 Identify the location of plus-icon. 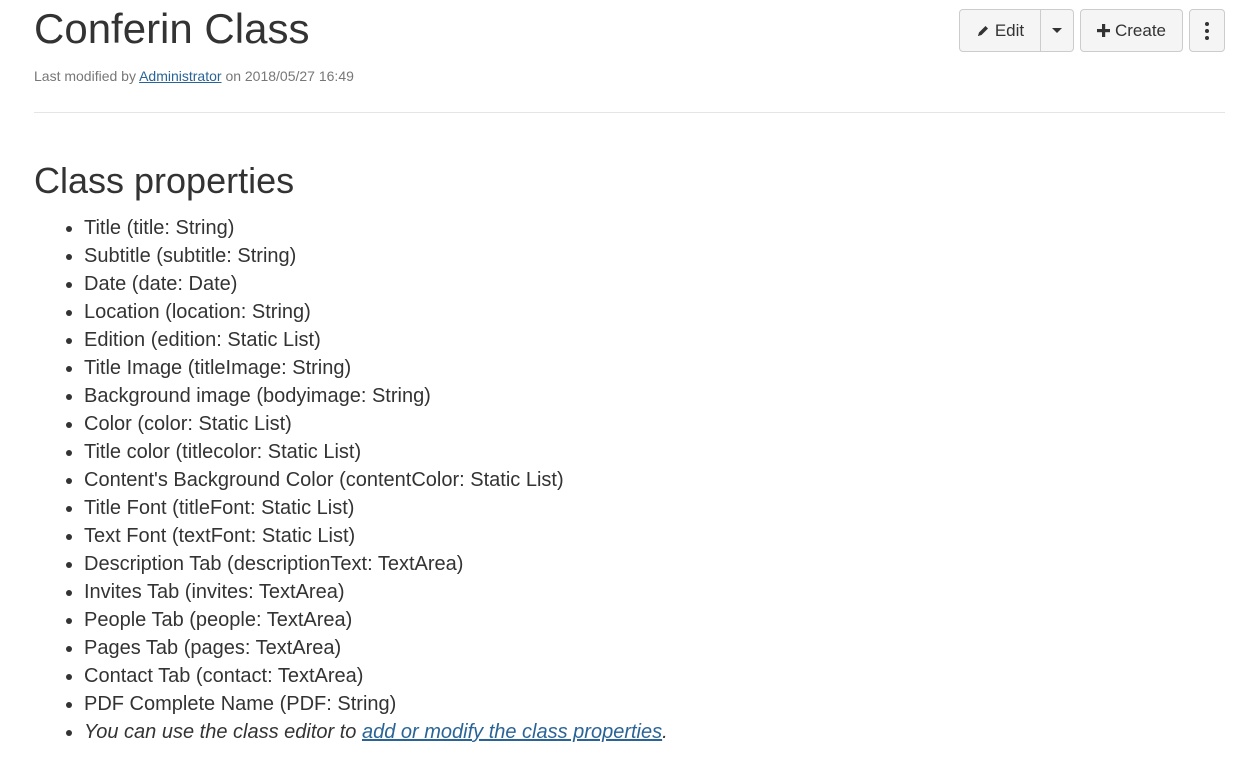
(1103, 30).